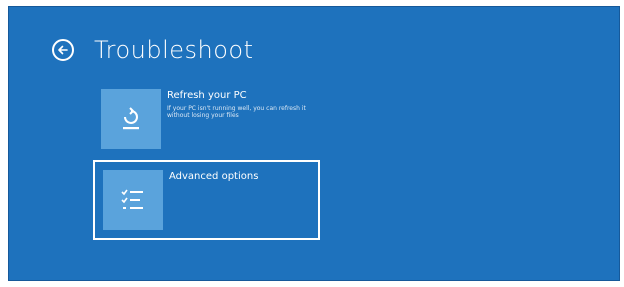 The height and width of the screenshot is (287, 624). I want to click on option-label: Refresh your PC, so click(207, 95).